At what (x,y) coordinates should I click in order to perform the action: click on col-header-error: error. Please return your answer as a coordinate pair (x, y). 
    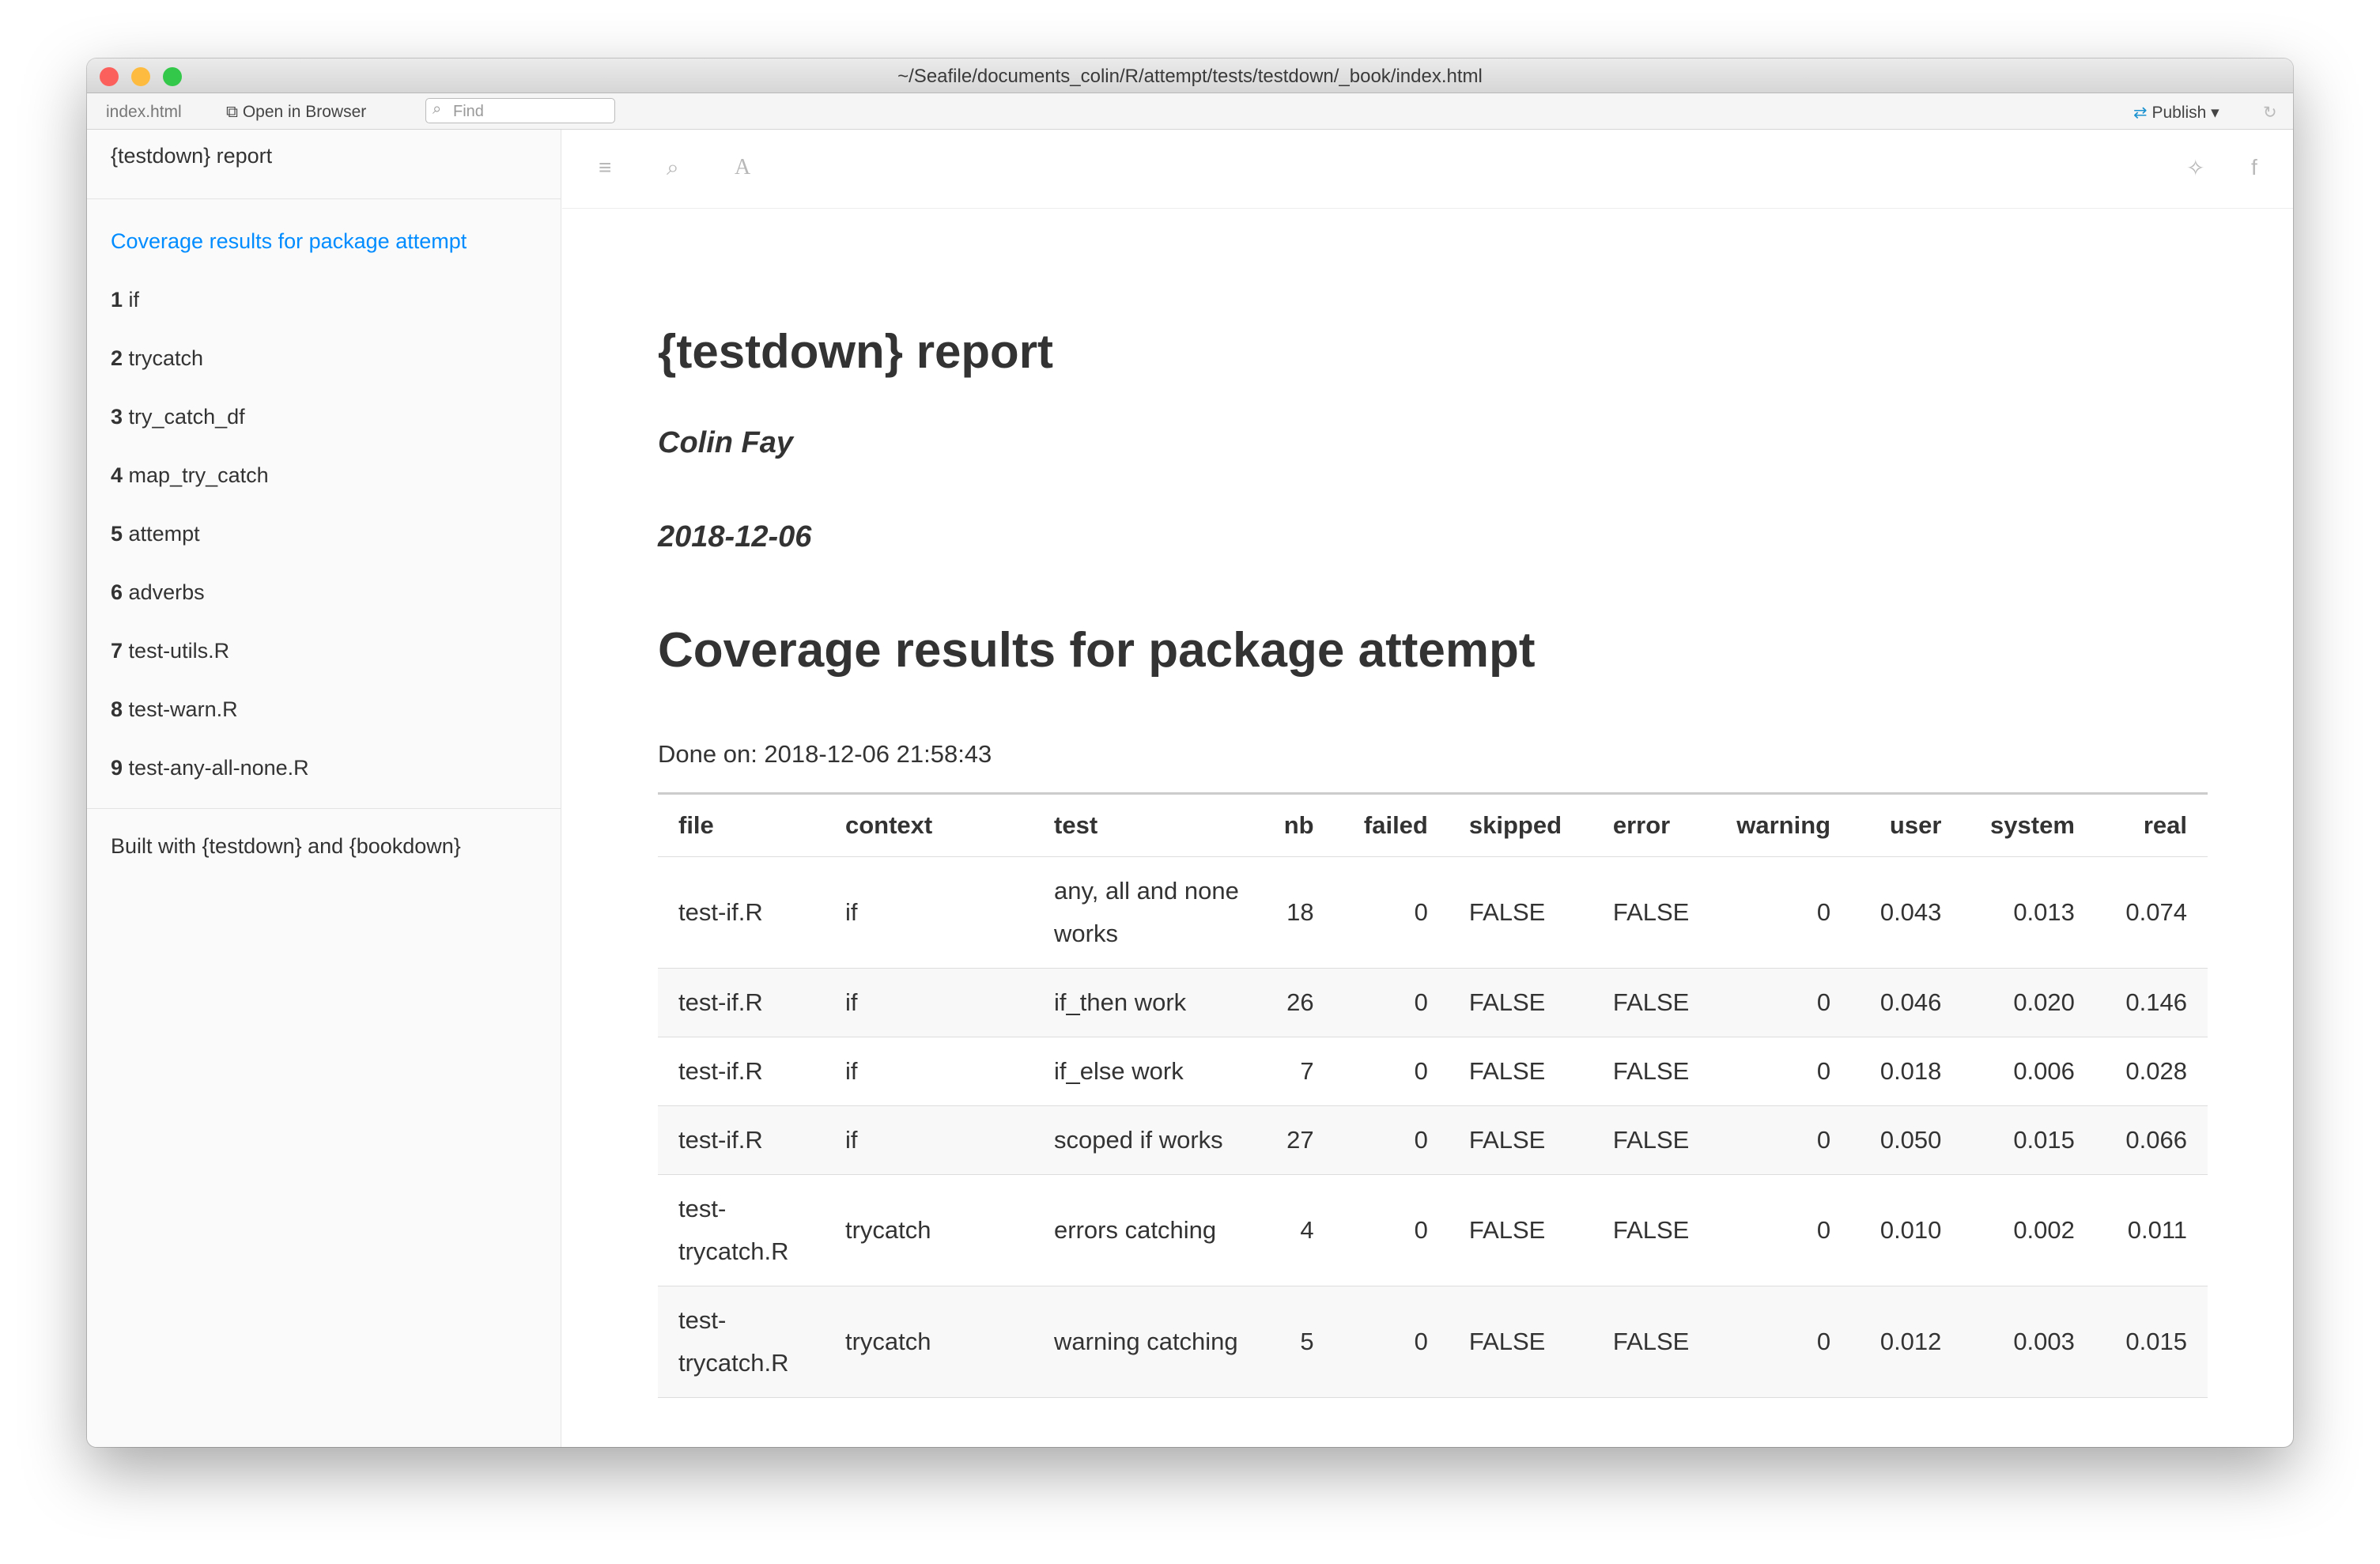
    Looking at the image, I should click on (1651, 825).